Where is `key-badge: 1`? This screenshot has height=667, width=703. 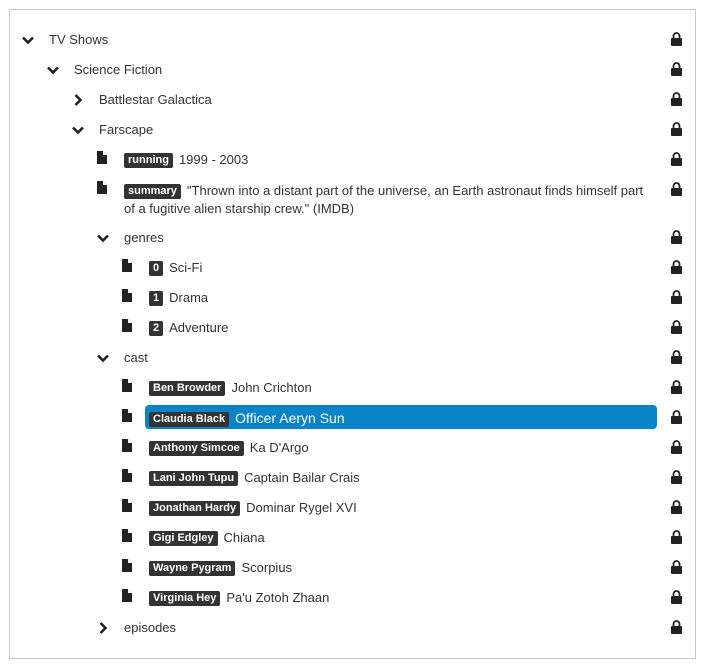 key-badge: 1 is located at coordinates (156, 298).